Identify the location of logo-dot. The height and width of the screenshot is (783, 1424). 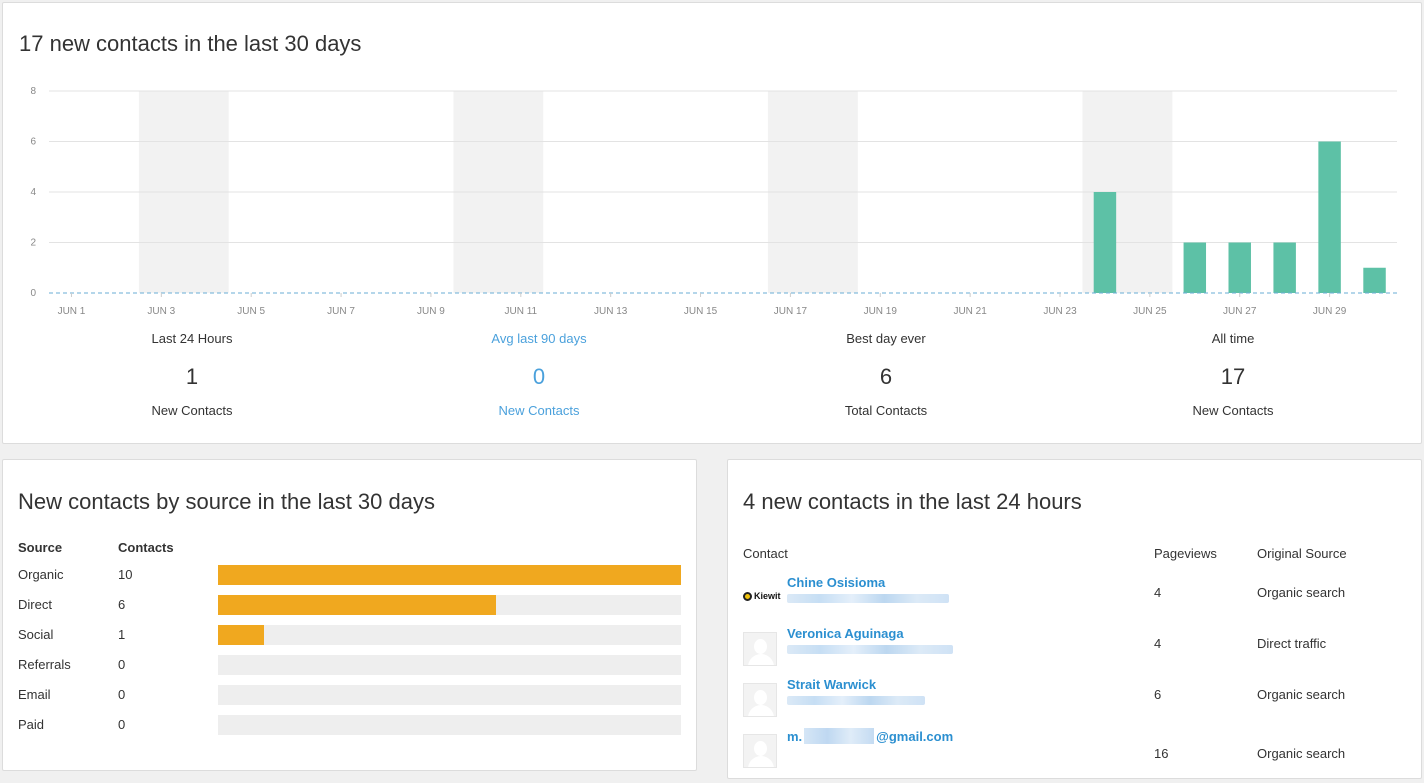
(747, 596).